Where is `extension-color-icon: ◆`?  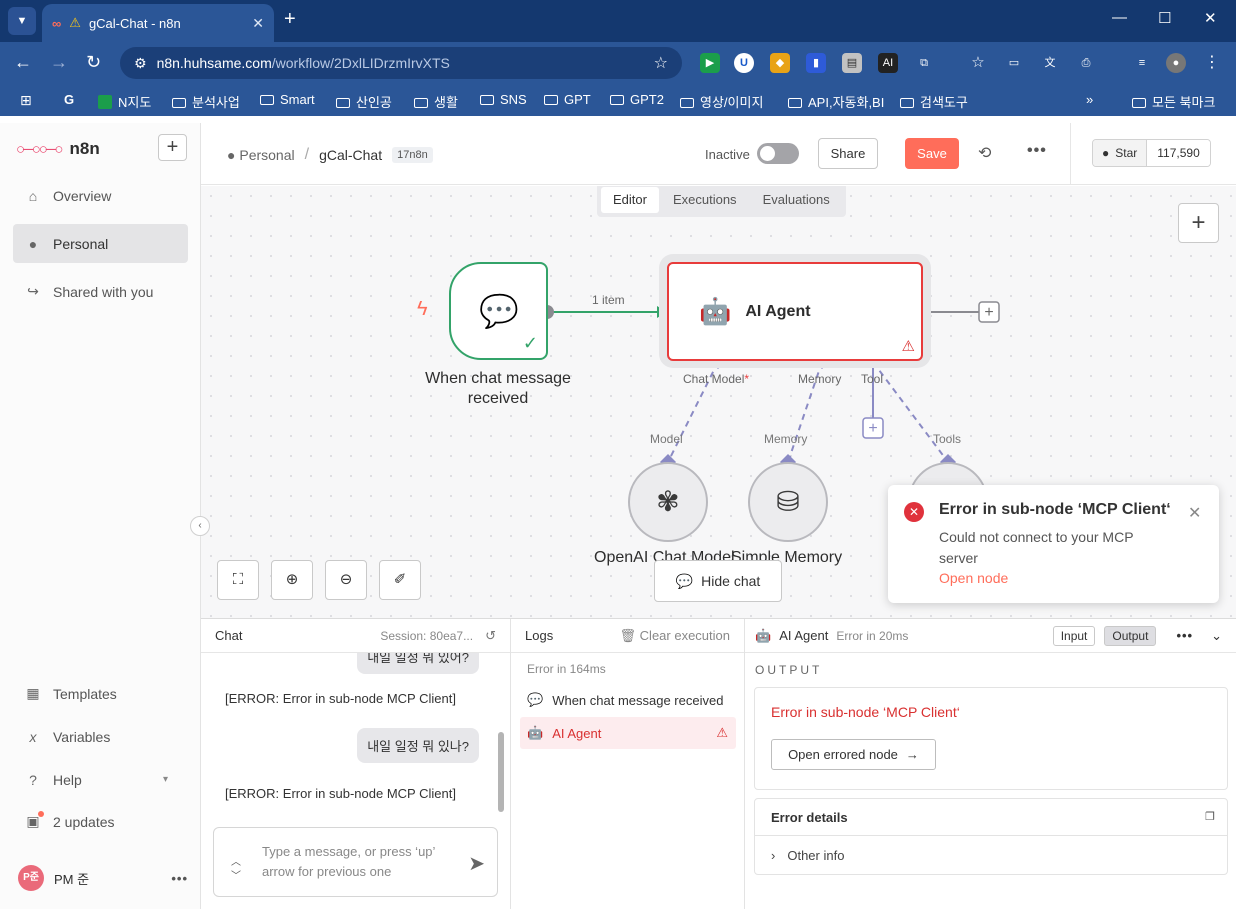
extension-color-icon: ◆ is located at coordinates (780, 63).